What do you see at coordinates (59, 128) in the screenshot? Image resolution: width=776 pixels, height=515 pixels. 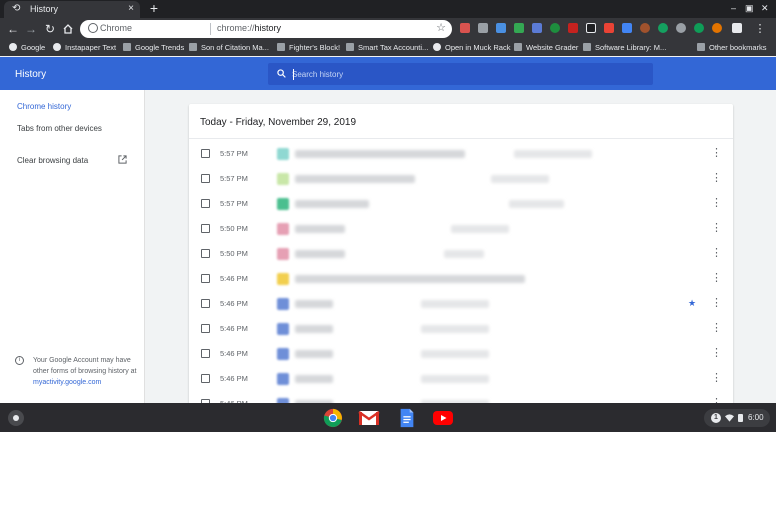 I see `sidebar-item-tabs-other-devices: Tabs from other devices` at bounding box center [59, 128].